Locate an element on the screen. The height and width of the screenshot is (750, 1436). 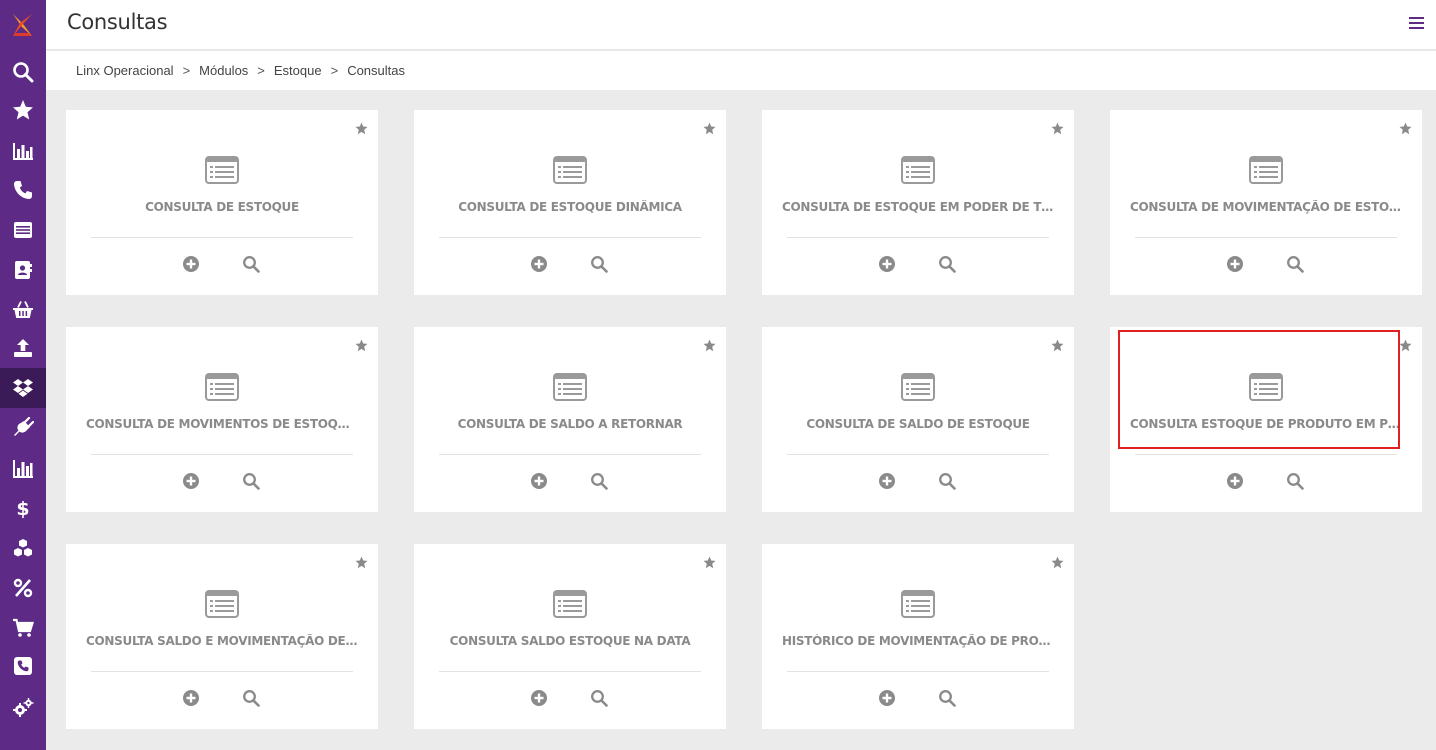
card-title: CONSULTA DE ESTOQUE DINÂMICA is located at coordinates (570, 207).